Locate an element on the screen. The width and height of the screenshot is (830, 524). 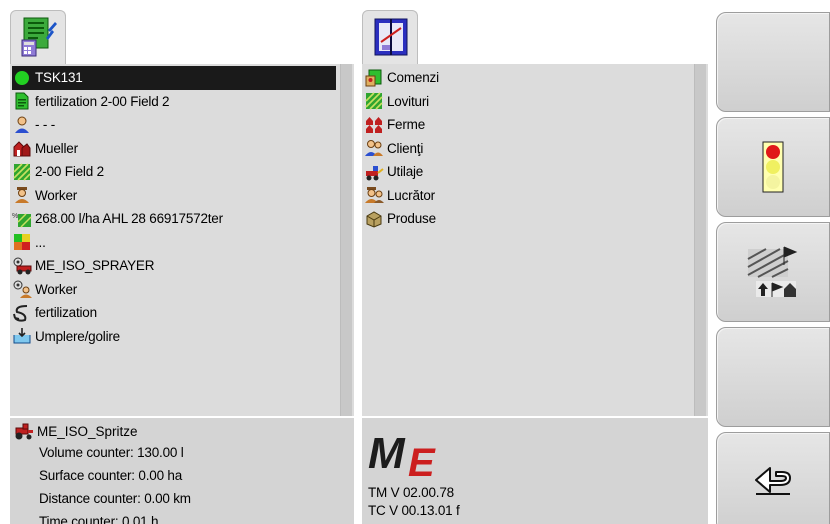
machine-icon is located at coordinates (22, 266).